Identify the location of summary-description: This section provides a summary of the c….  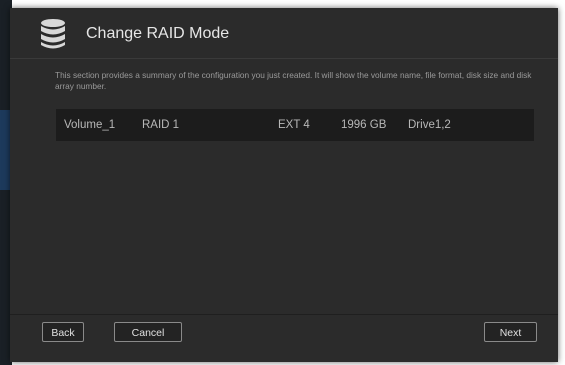
(293, 80).